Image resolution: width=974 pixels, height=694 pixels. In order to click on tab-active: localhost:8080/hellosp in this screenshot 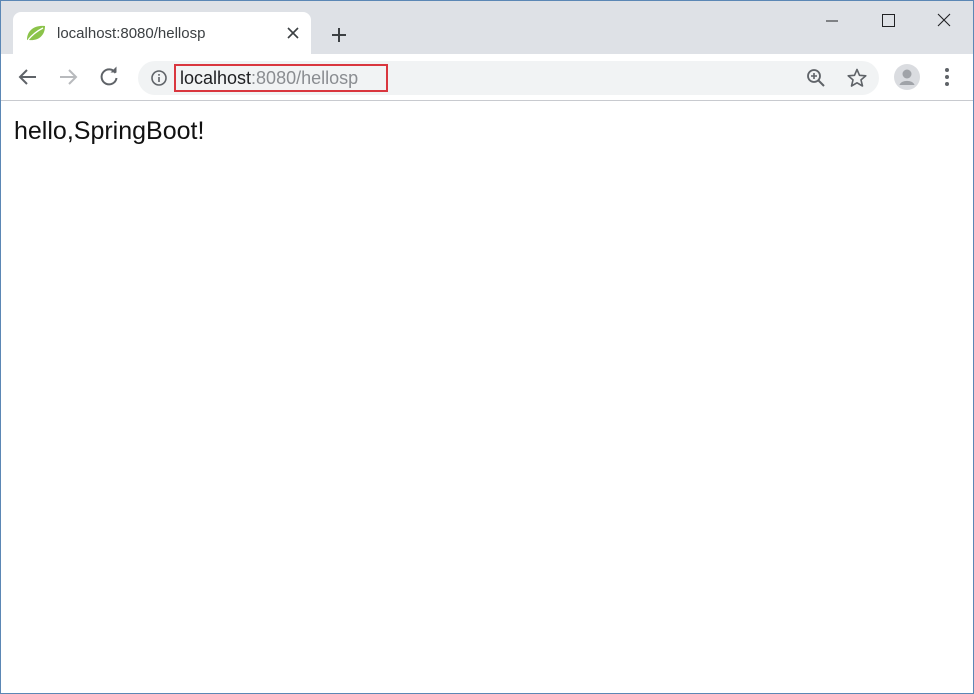, I will do `click(162, 33)`.